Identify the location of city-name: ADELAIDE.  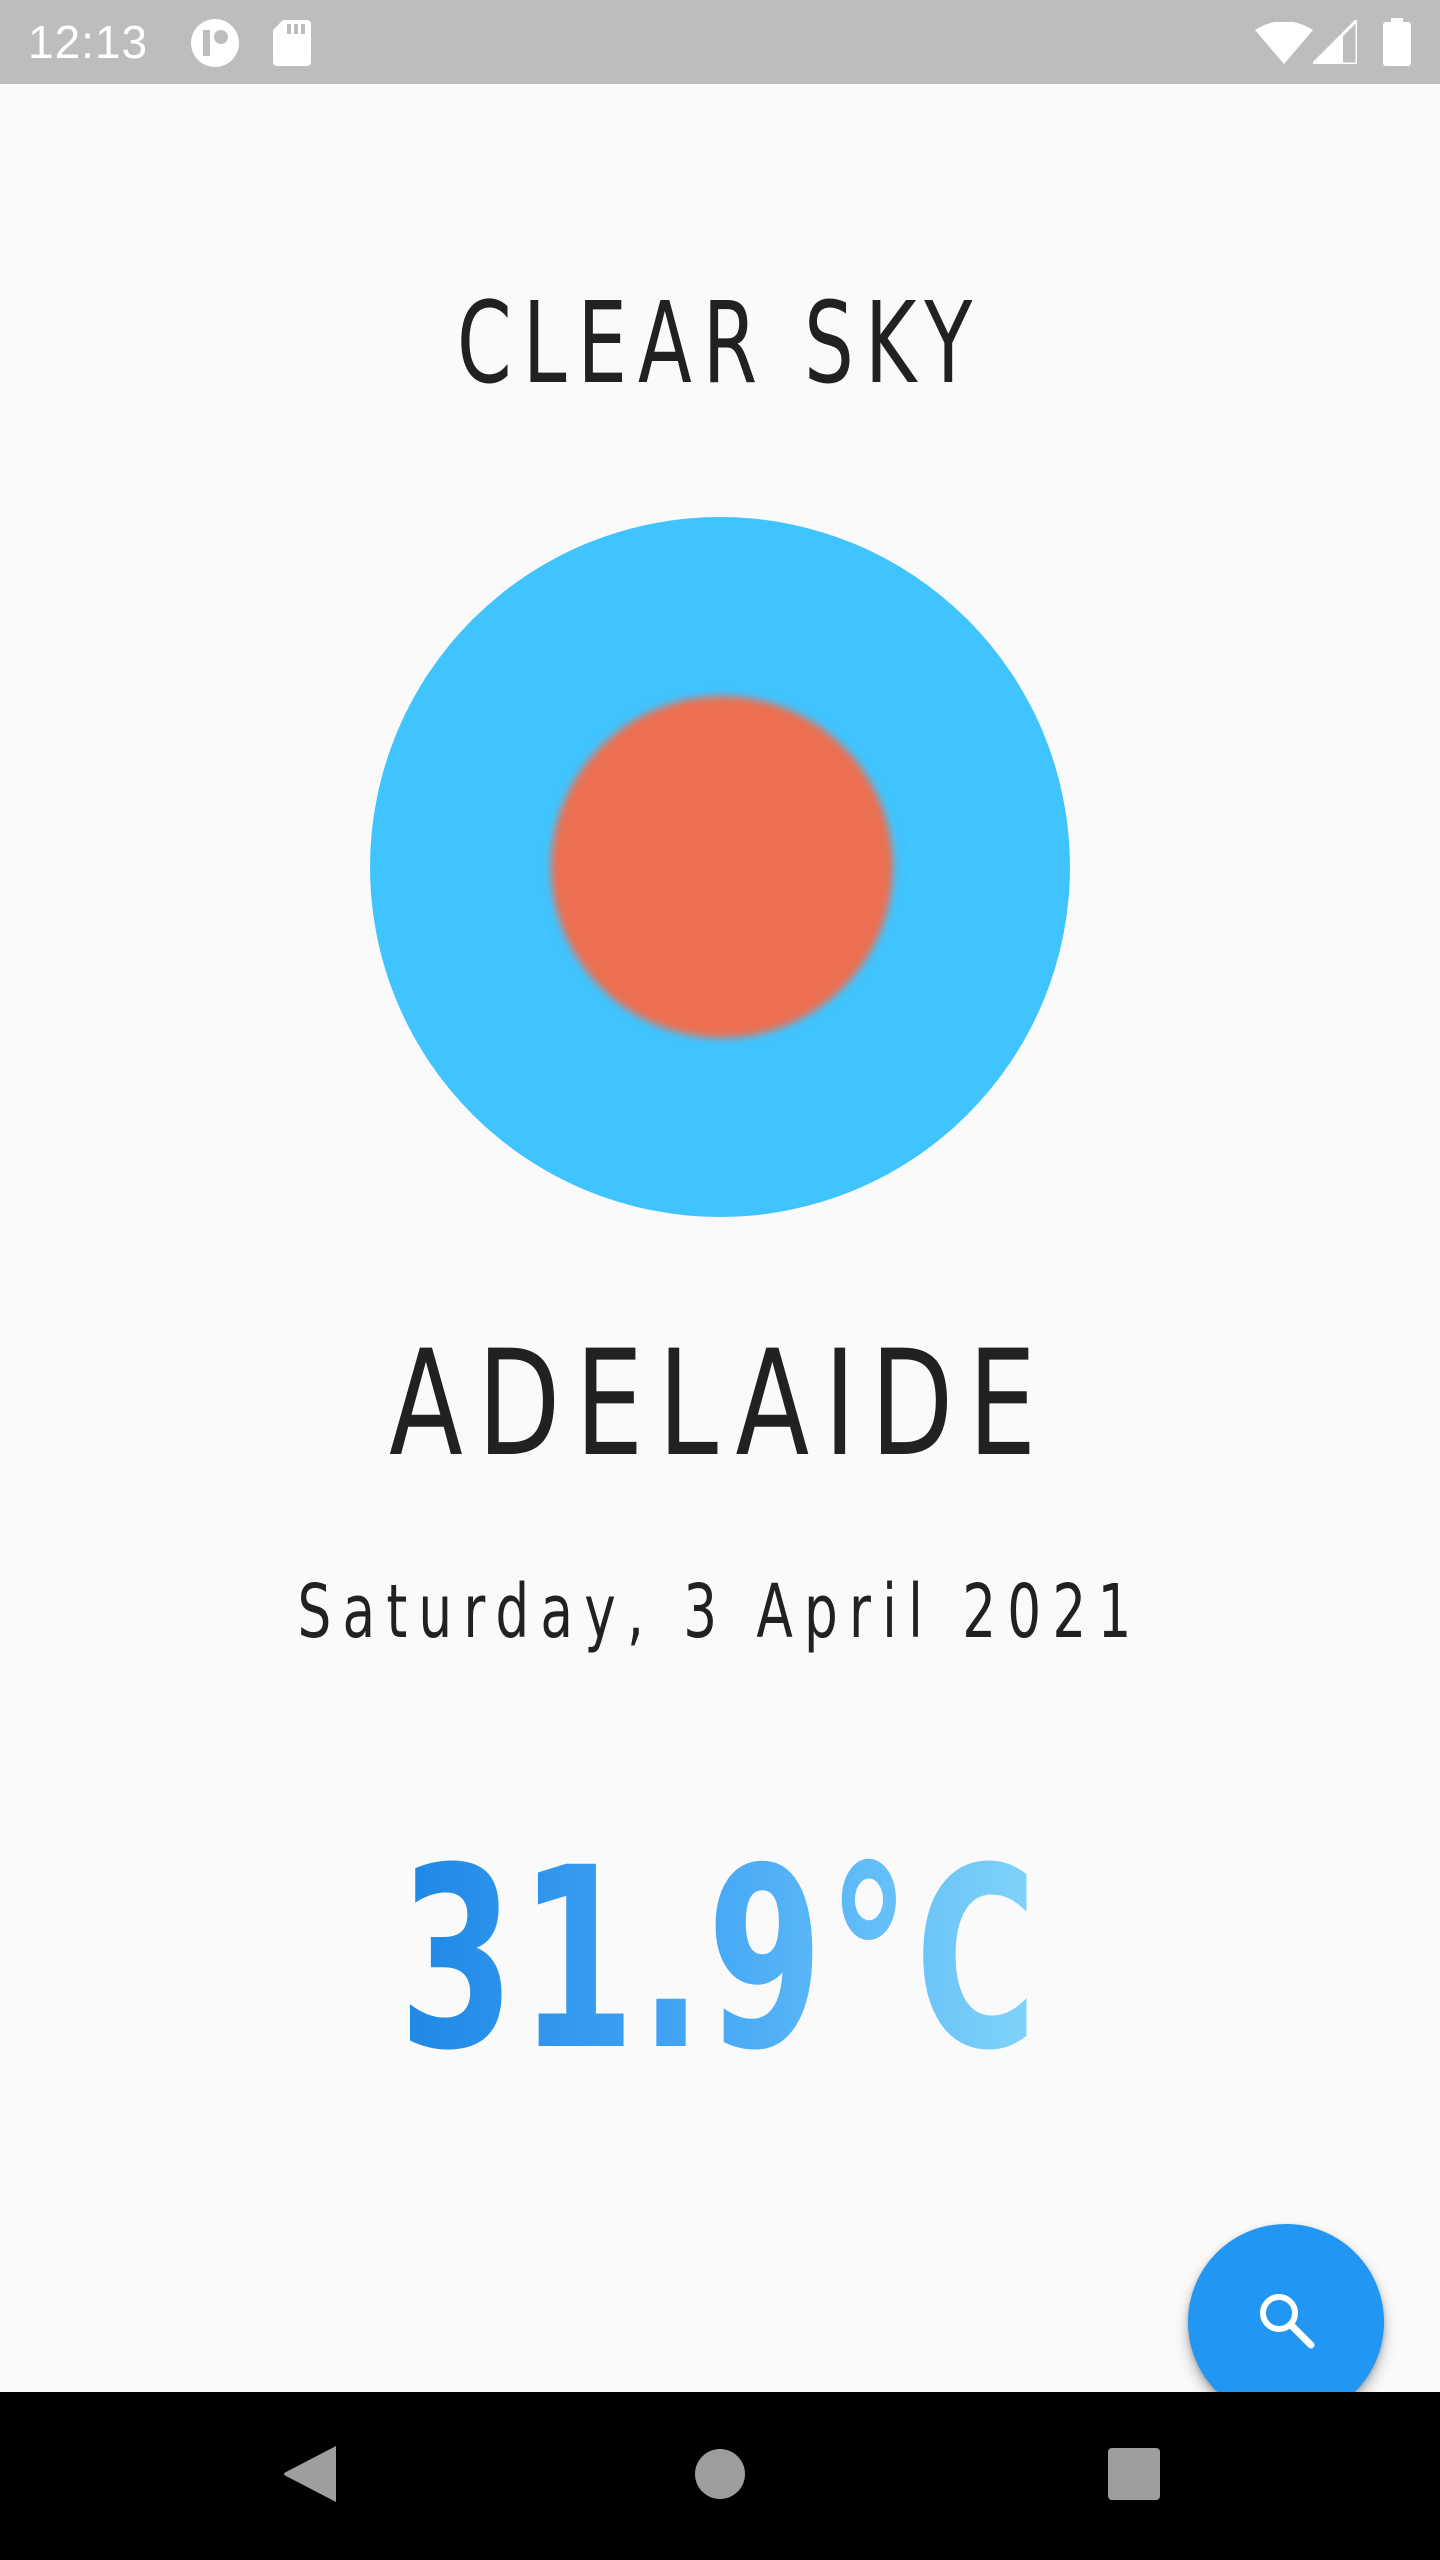
(720, 1404).